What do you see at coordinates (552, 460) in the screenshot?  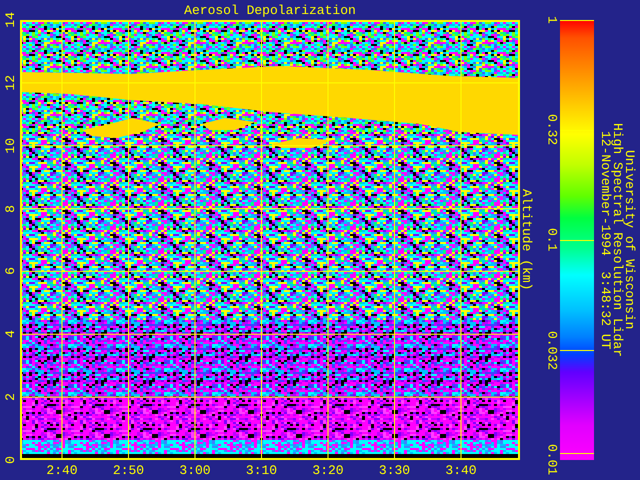 I see `colorbar-tick-label: 0.01` at bounding box center [552, 460].